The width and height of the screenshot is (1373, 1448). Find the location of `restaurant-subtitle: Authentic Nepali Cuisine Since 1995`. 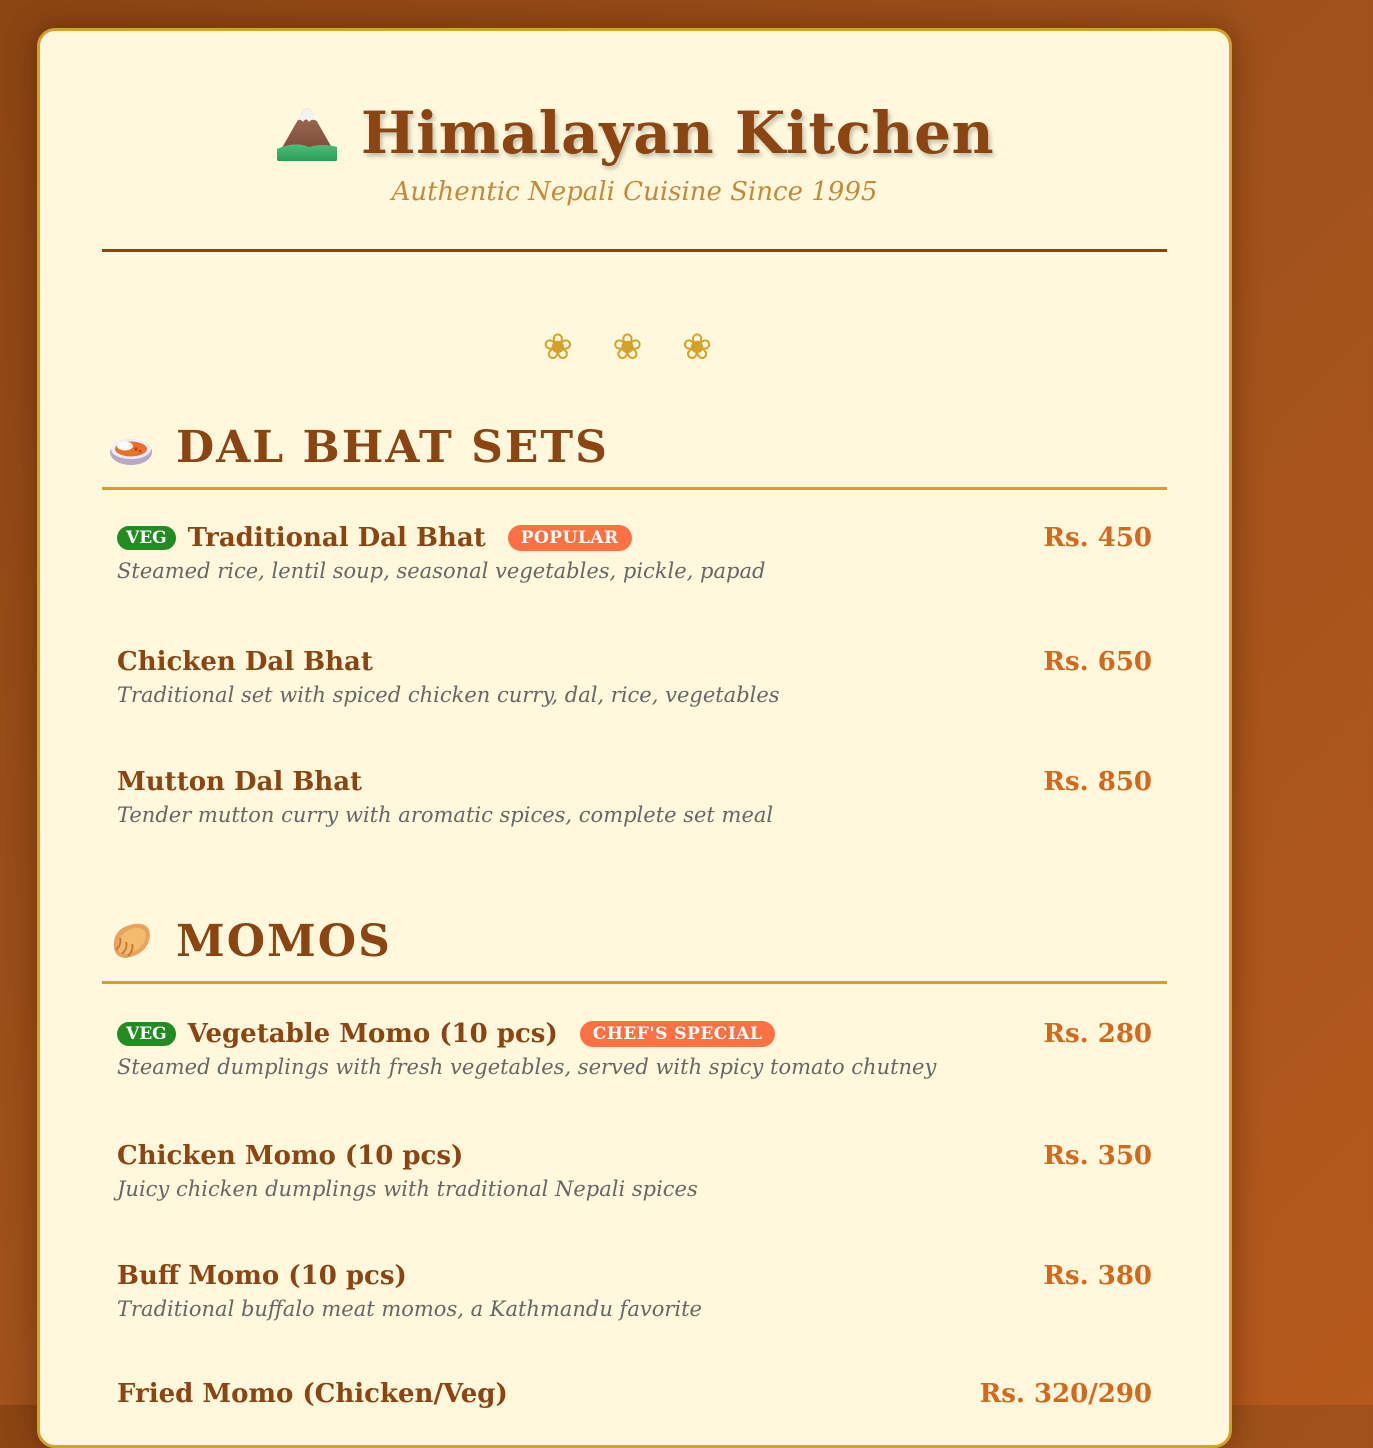

restaurant-subtitle: Authentic Nepali Cuisine Since 1995 is located at coordinates (634, 192).